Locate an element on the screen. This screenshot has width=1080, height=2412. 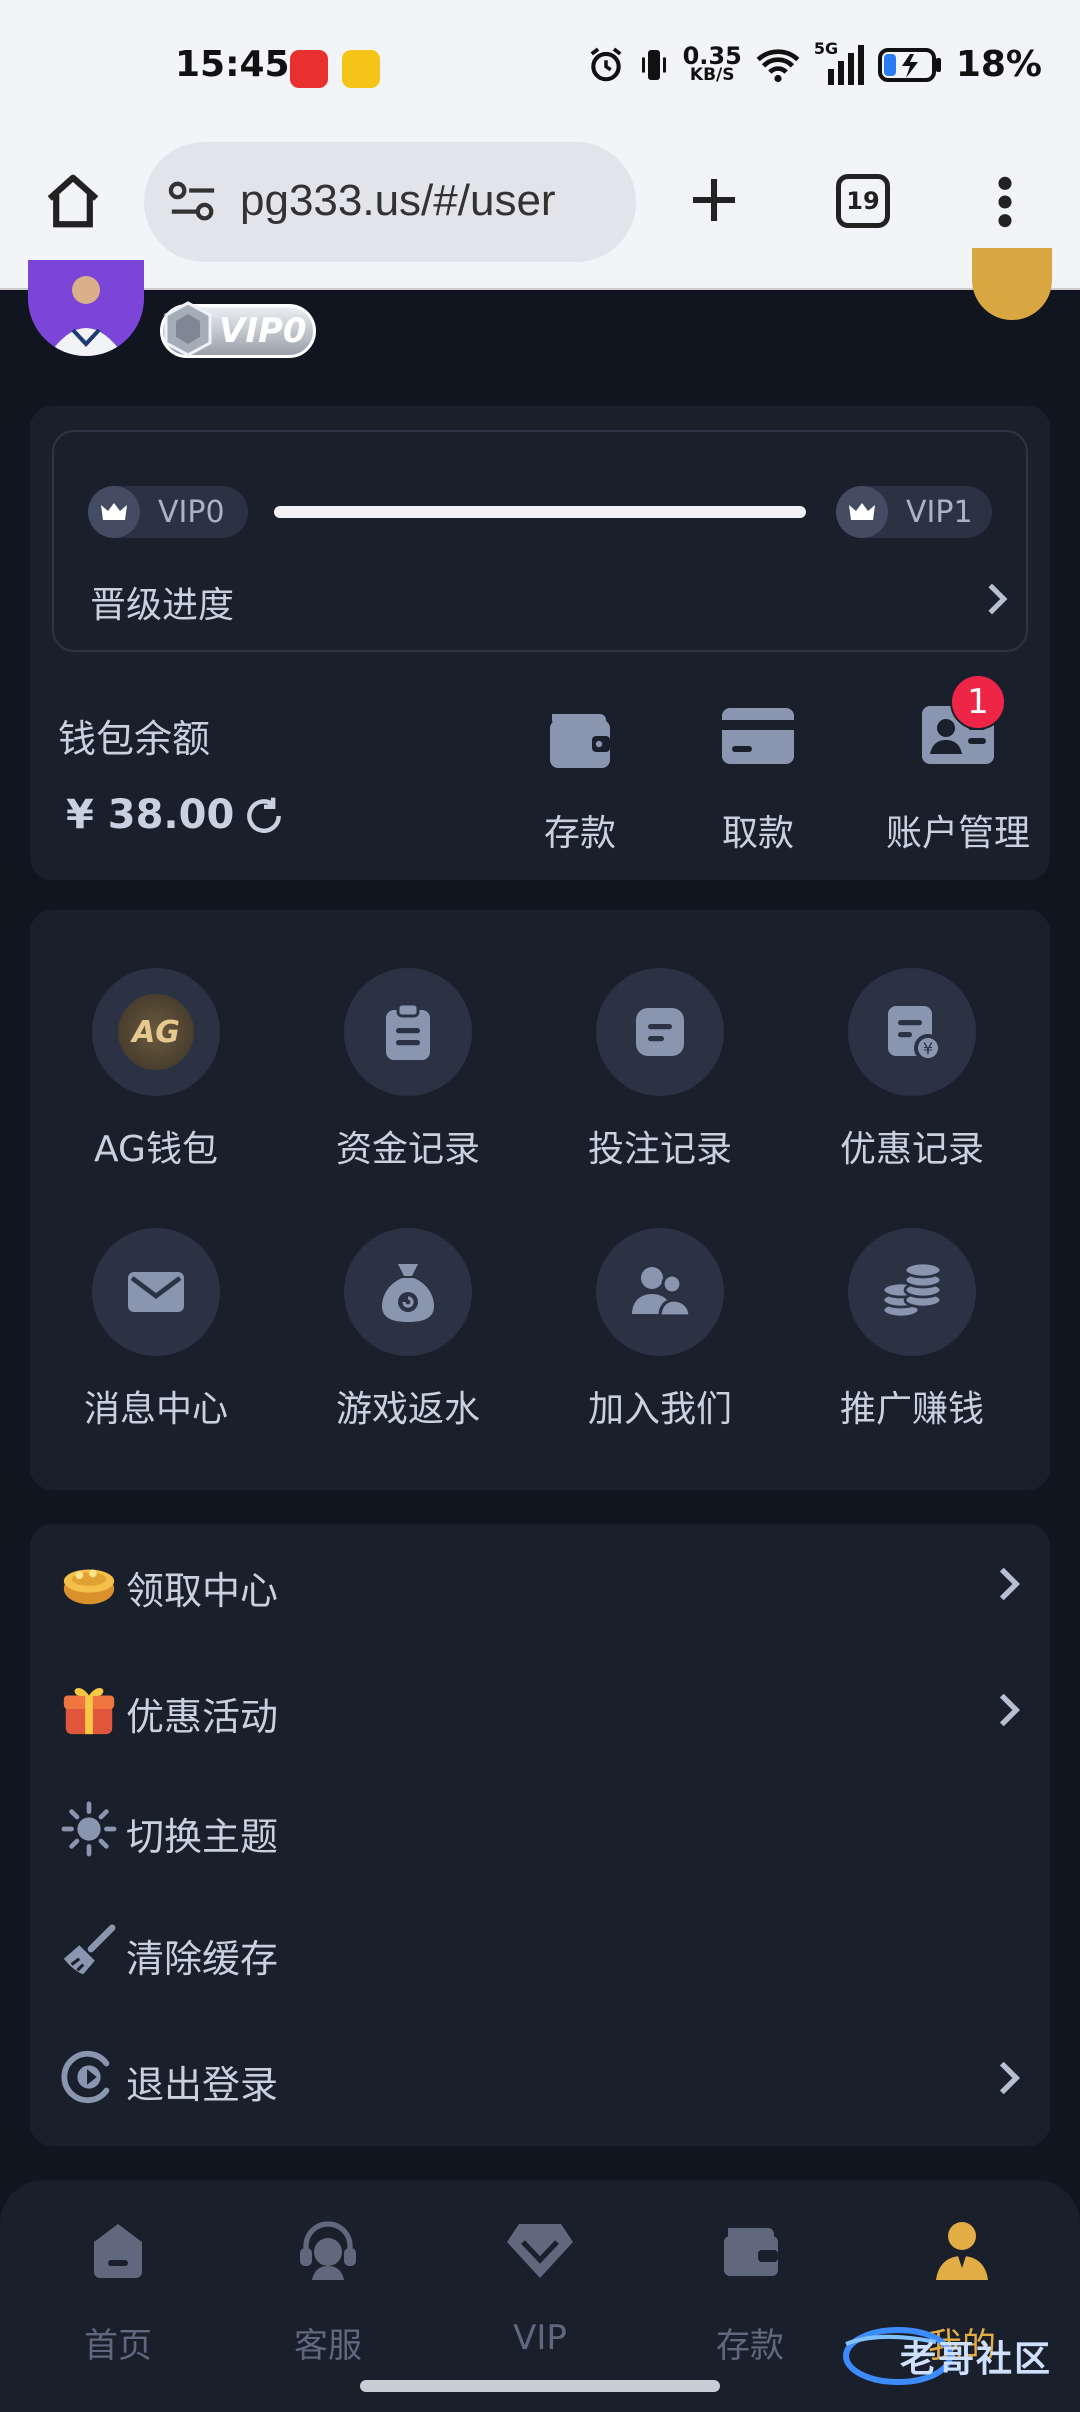
wallet-balance-amount: ¥ 38.00 is located at coordinates (150, 815).